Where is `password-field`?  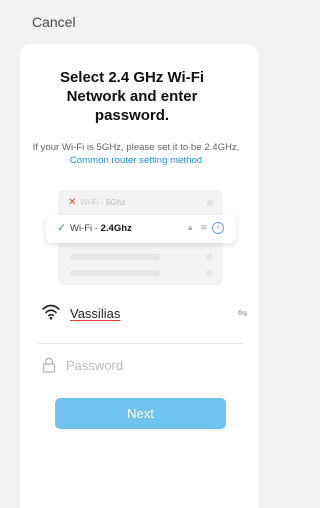
password-field is located at coordinates (151, 365).